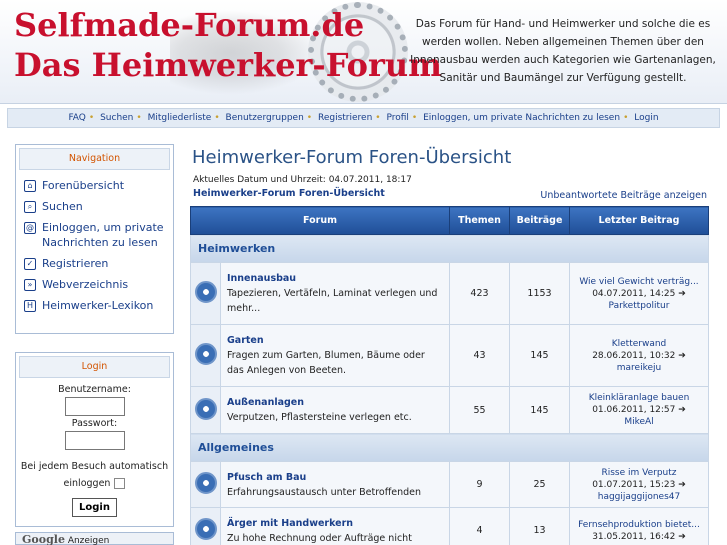 The width and height of the screenshot is (727, 545). What do you see at coordinates (639, 220) in the screenshot?
I see `col-last-post: Letzter Beitrag` at bounding box center [639, 220].